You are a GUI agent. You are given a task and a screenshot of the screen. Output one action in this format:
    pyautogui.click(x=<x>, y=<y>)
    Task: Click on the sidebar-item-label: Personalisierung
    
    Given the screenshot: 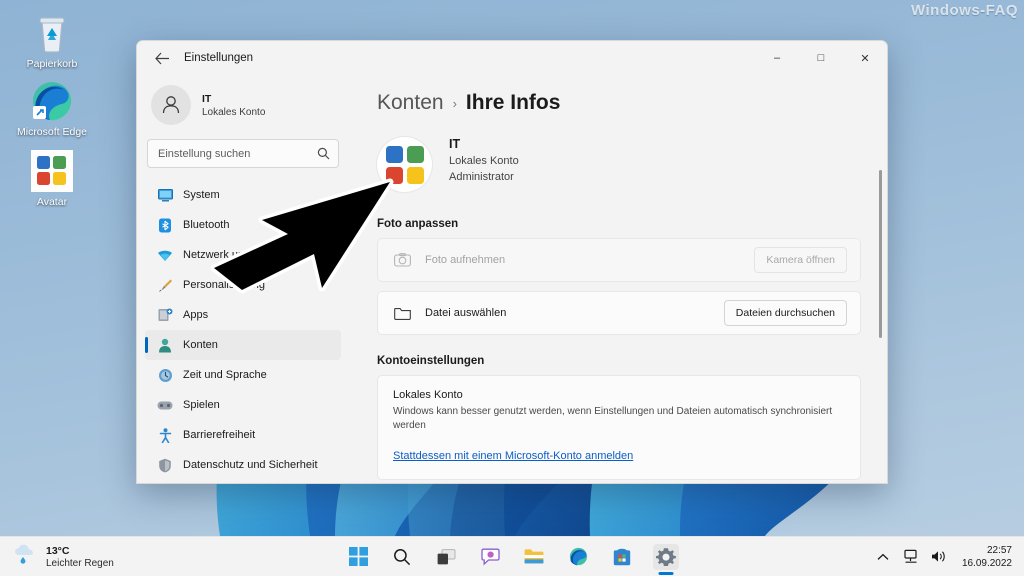 What is the action you would take?
    pyautogui.click(x=224, y=285)
    